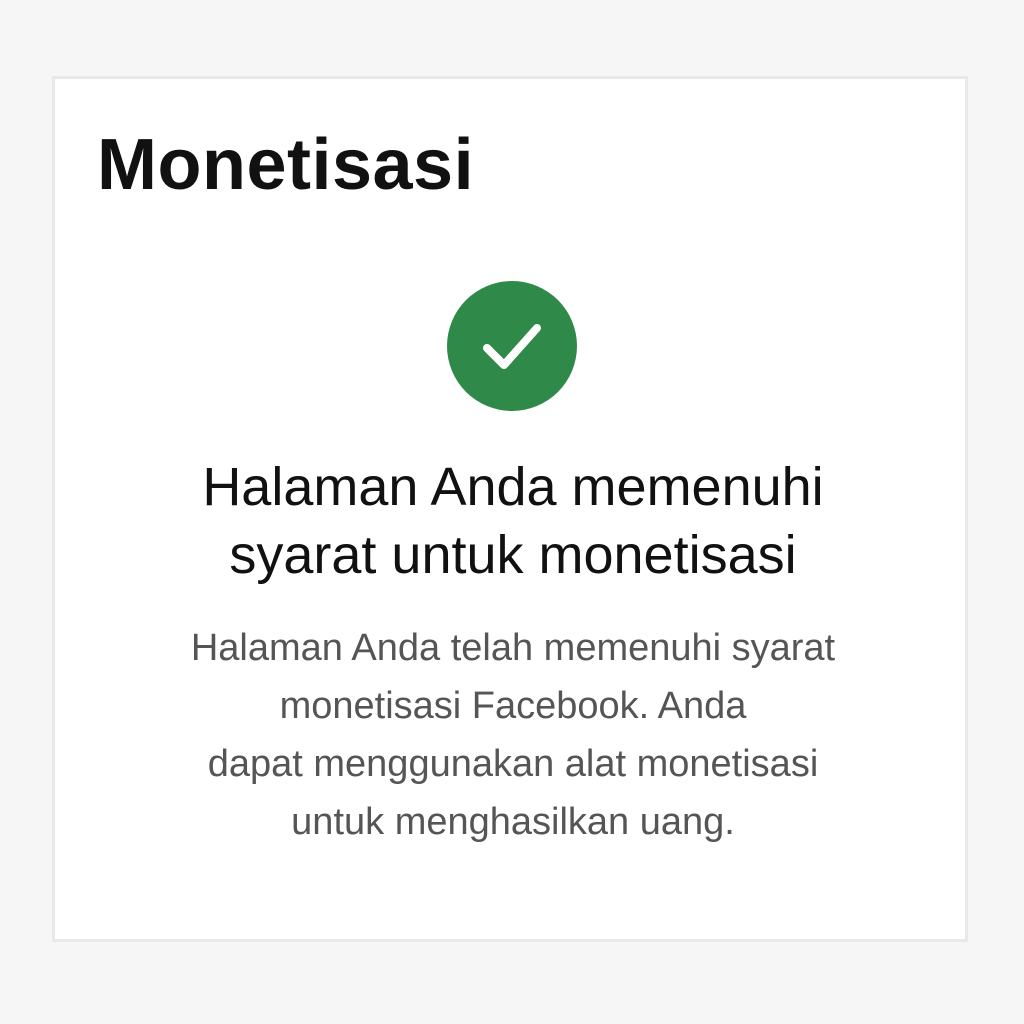 The width and height of the screenshot is (1024, 1024). I want to click on check-circle-icon, so click(512, 346).